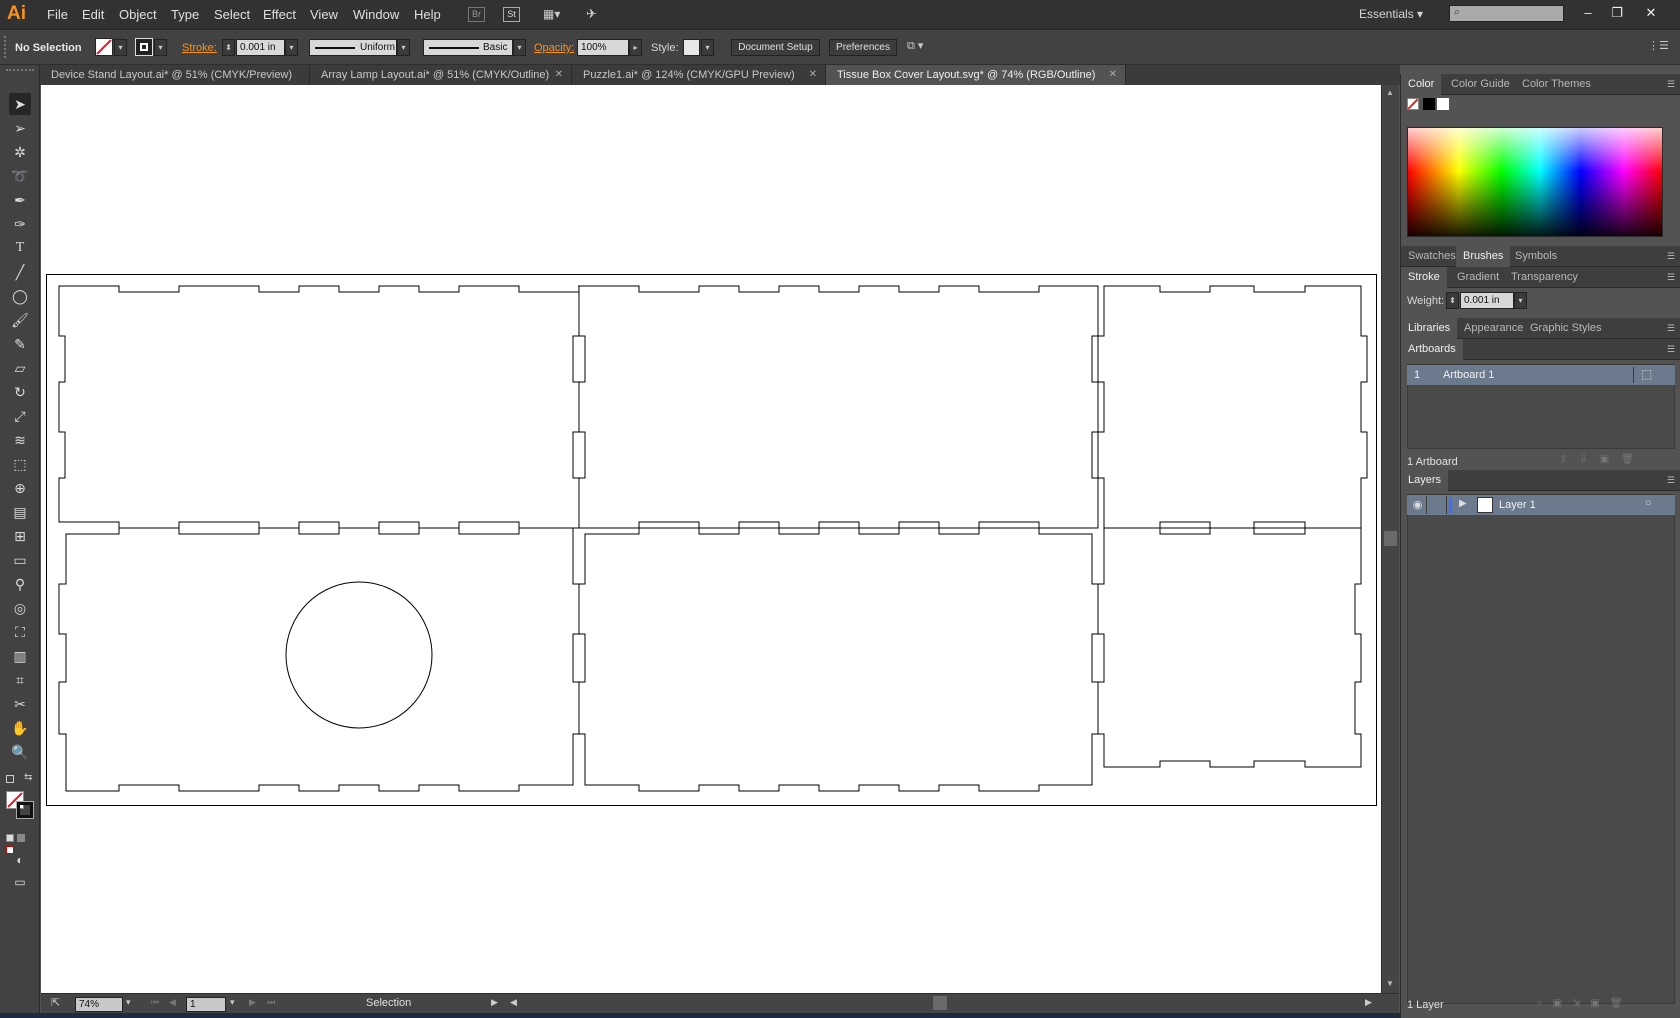 The height and width of the screenshot is (1018, 1680). I want to click on close-tab-icon: ✕, so click(559, 75).